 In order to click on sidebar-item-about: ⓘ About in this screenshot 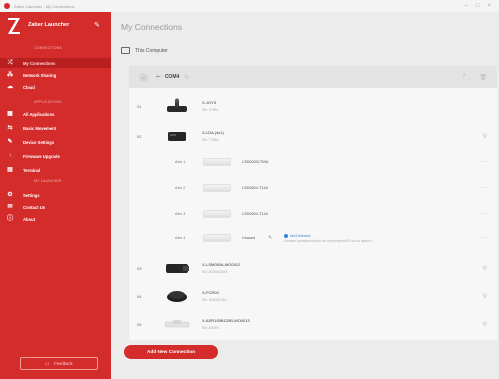, I will do `click(55, 219)`.